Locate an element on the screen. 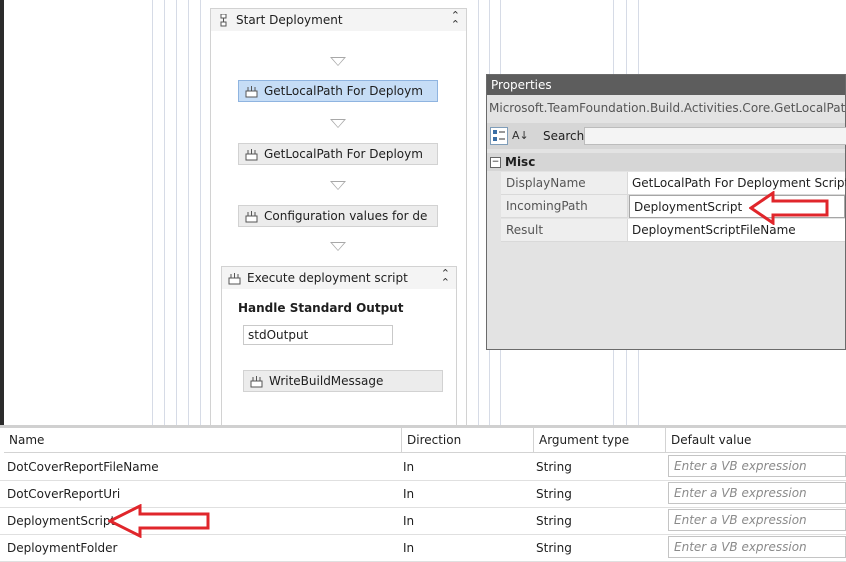  activity-writebuildmessage: WriteBuildMessage is located at coordinates (343, 381).